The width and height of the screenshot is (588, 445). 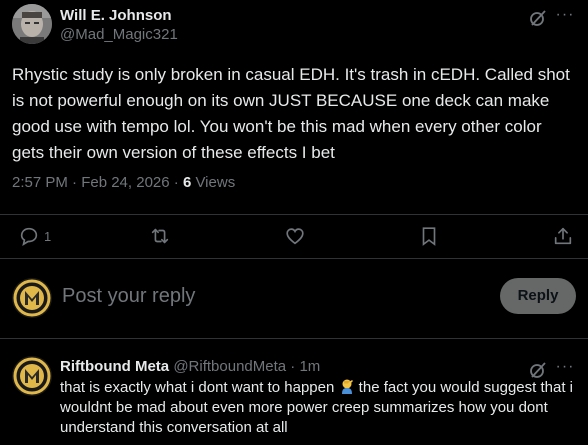 What do you see at coordinates (347, 386) in the screenshot?
I see `facepalm-emoji-icon` at bounding box center [347, 386].